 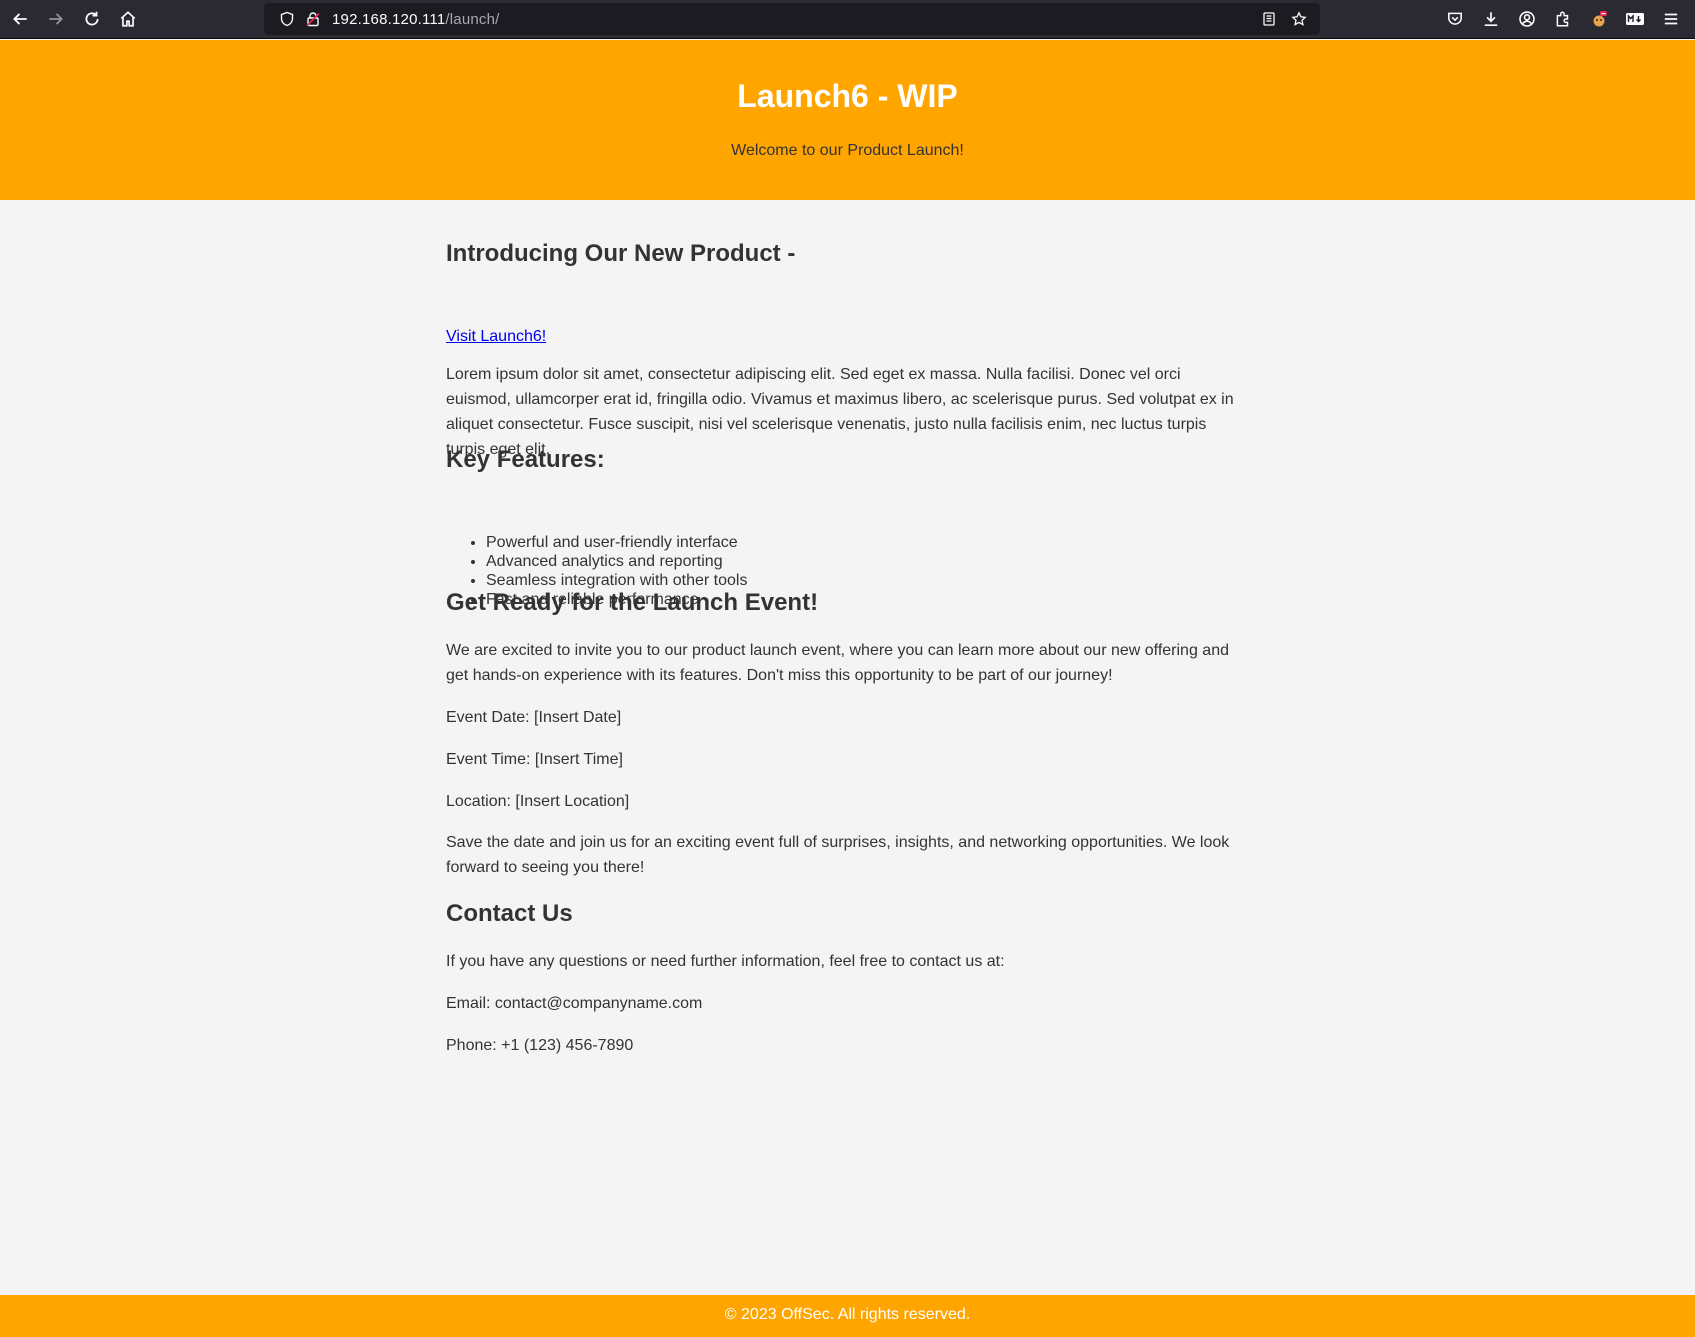 I want to click on page-title: Launch6 - WIP, so click(x=847, y=96).